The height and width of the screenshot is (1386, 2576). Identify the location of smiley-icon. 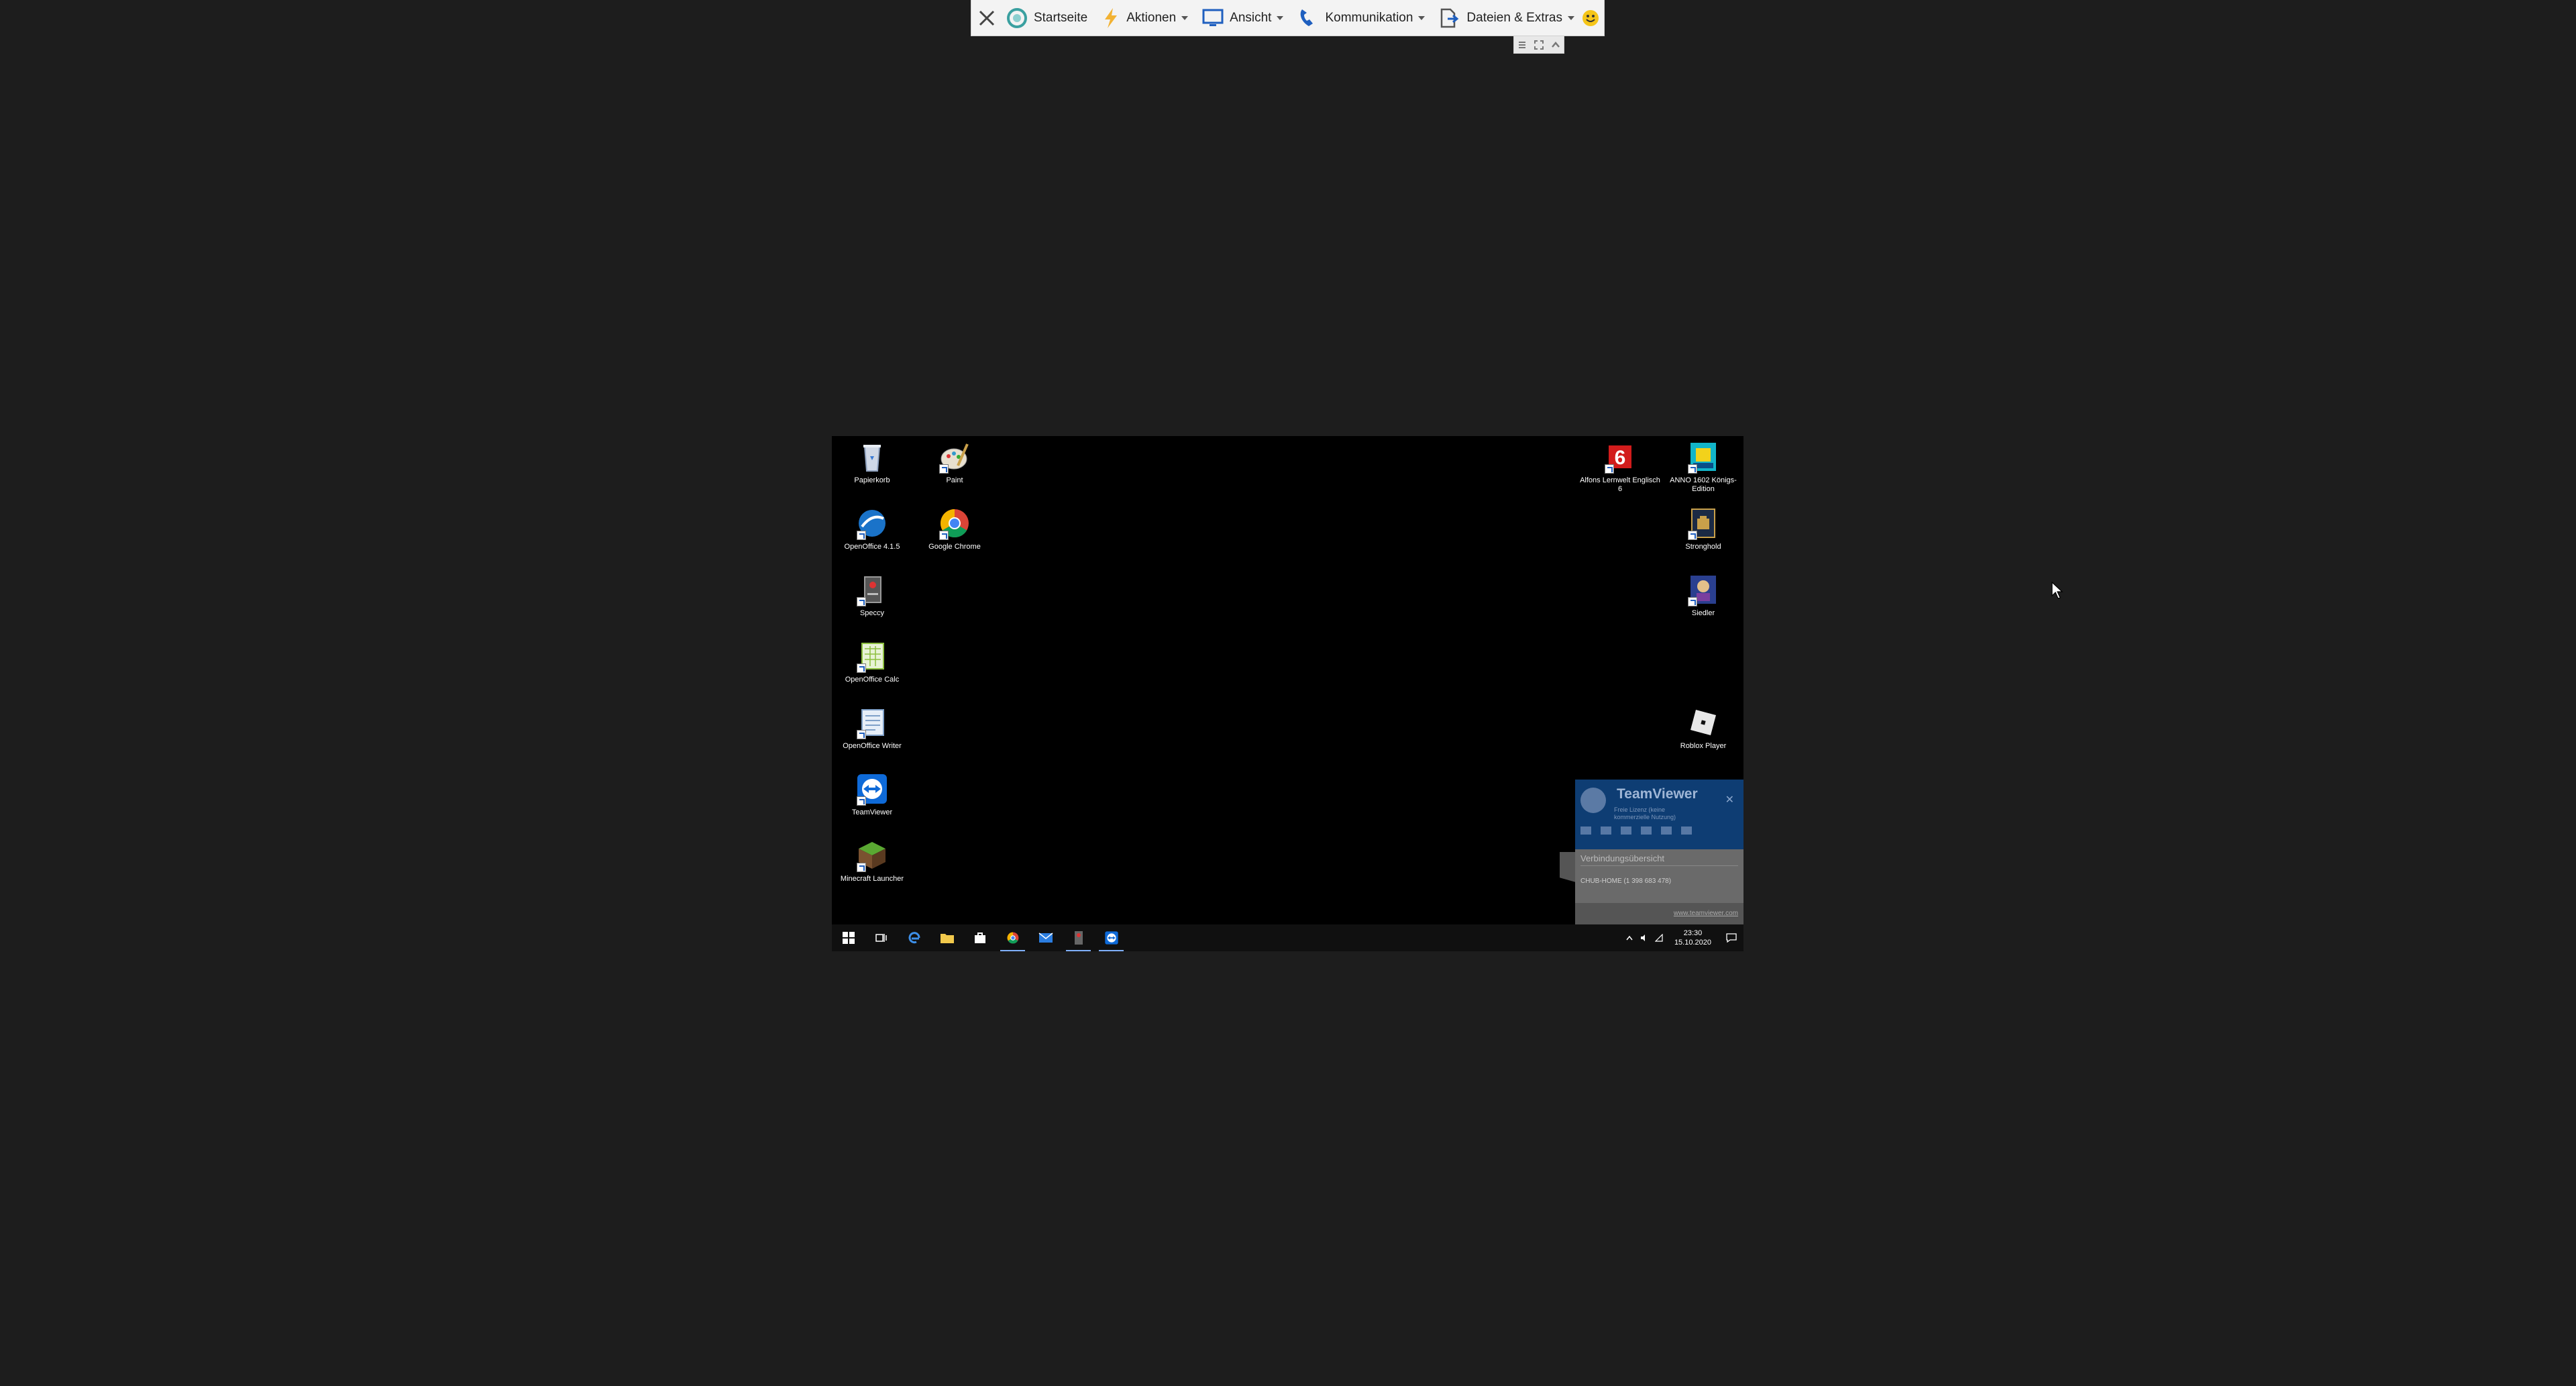
(1590, 17).